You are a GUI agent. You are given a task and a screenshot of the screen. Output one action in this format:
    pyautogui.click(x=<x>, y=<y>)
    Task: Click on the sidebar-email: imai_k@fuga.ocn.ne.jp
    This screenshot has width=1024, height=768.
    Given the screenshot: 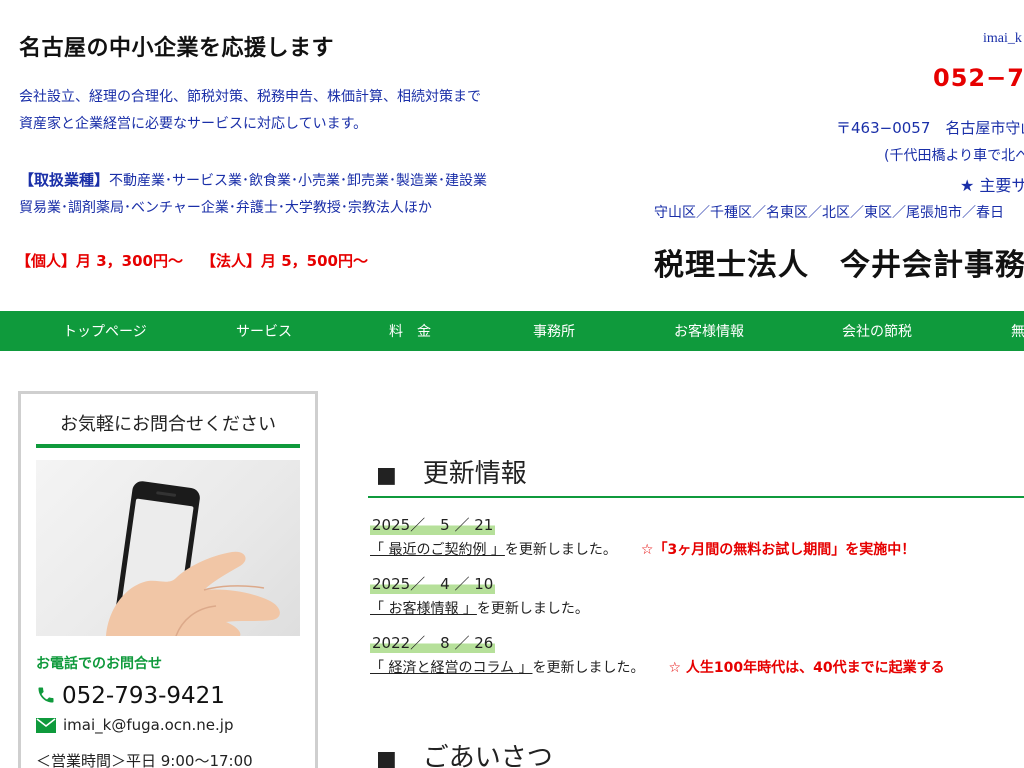 What is the action you would take?
    pyautogui.click(x=135, y=725)
    